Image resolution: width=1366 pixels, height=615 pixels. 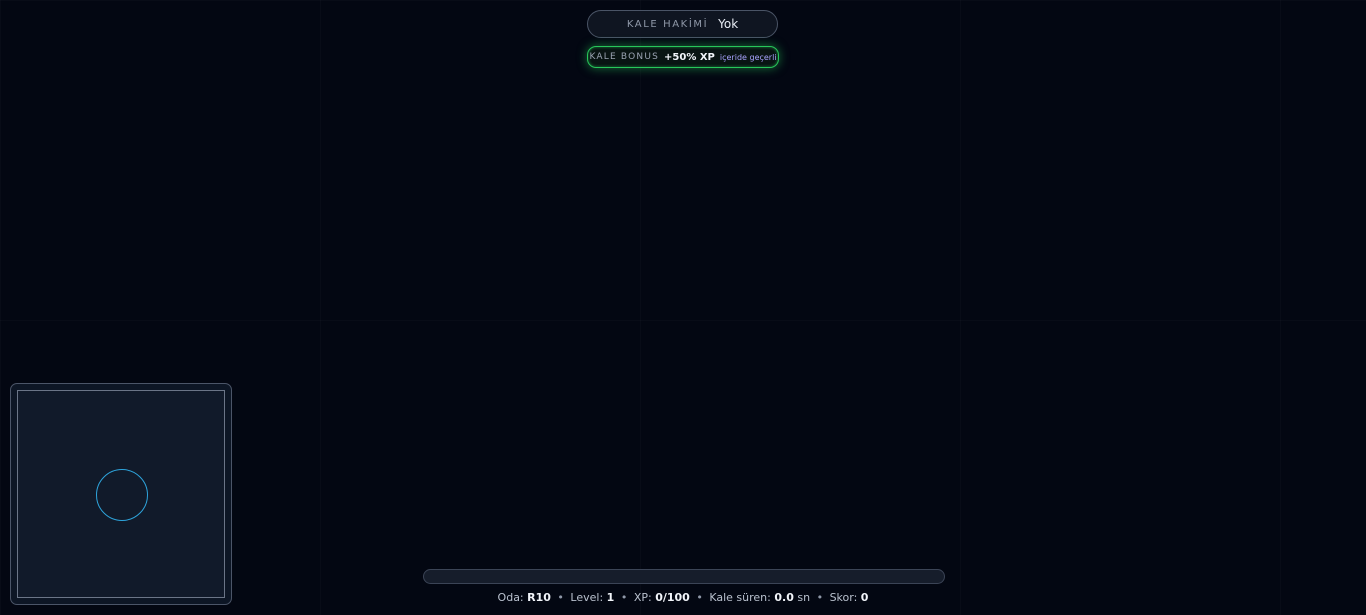 What do you see at coordinates (510, 597) in the screenshot?
I see `room-label: Oda:` at bounding box center [510, 597].